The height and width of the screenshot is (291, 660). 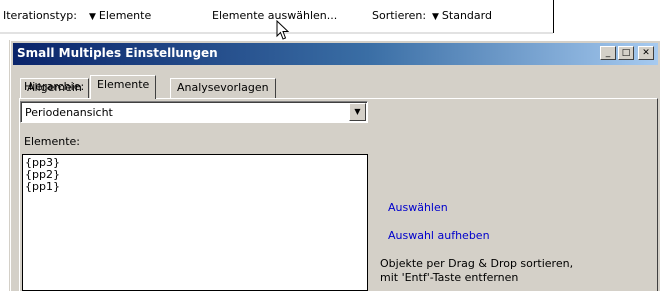 I want to click on select-link: Auswählen, so click(x=418, y=207).